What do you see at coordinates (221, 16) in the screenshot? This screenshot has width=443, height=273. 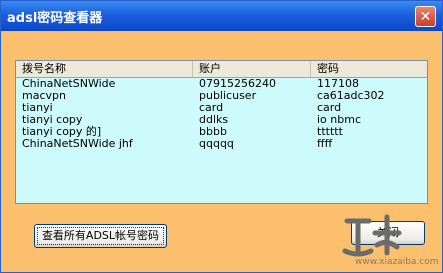 I see `title-bar: adsl密码查看器 ✕` at bounding box center [221, 16].